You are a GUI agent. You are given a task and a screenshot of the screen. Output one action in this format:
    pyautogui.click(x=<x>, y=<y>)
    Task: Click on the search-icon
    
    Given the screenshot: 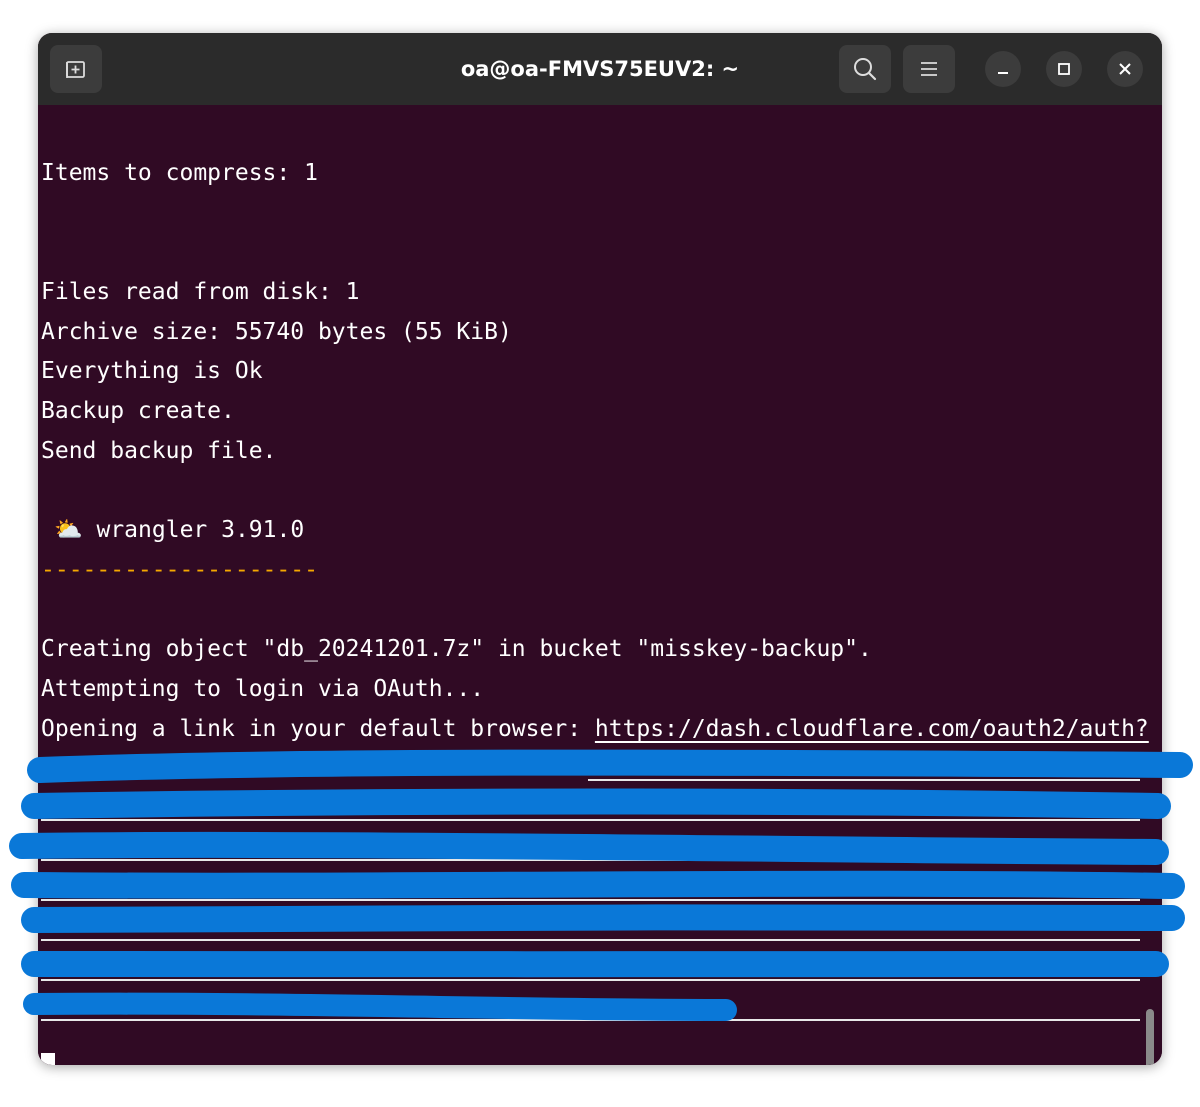 What is the action you would take?
    pyautogui.click(x=865, y=69)
    